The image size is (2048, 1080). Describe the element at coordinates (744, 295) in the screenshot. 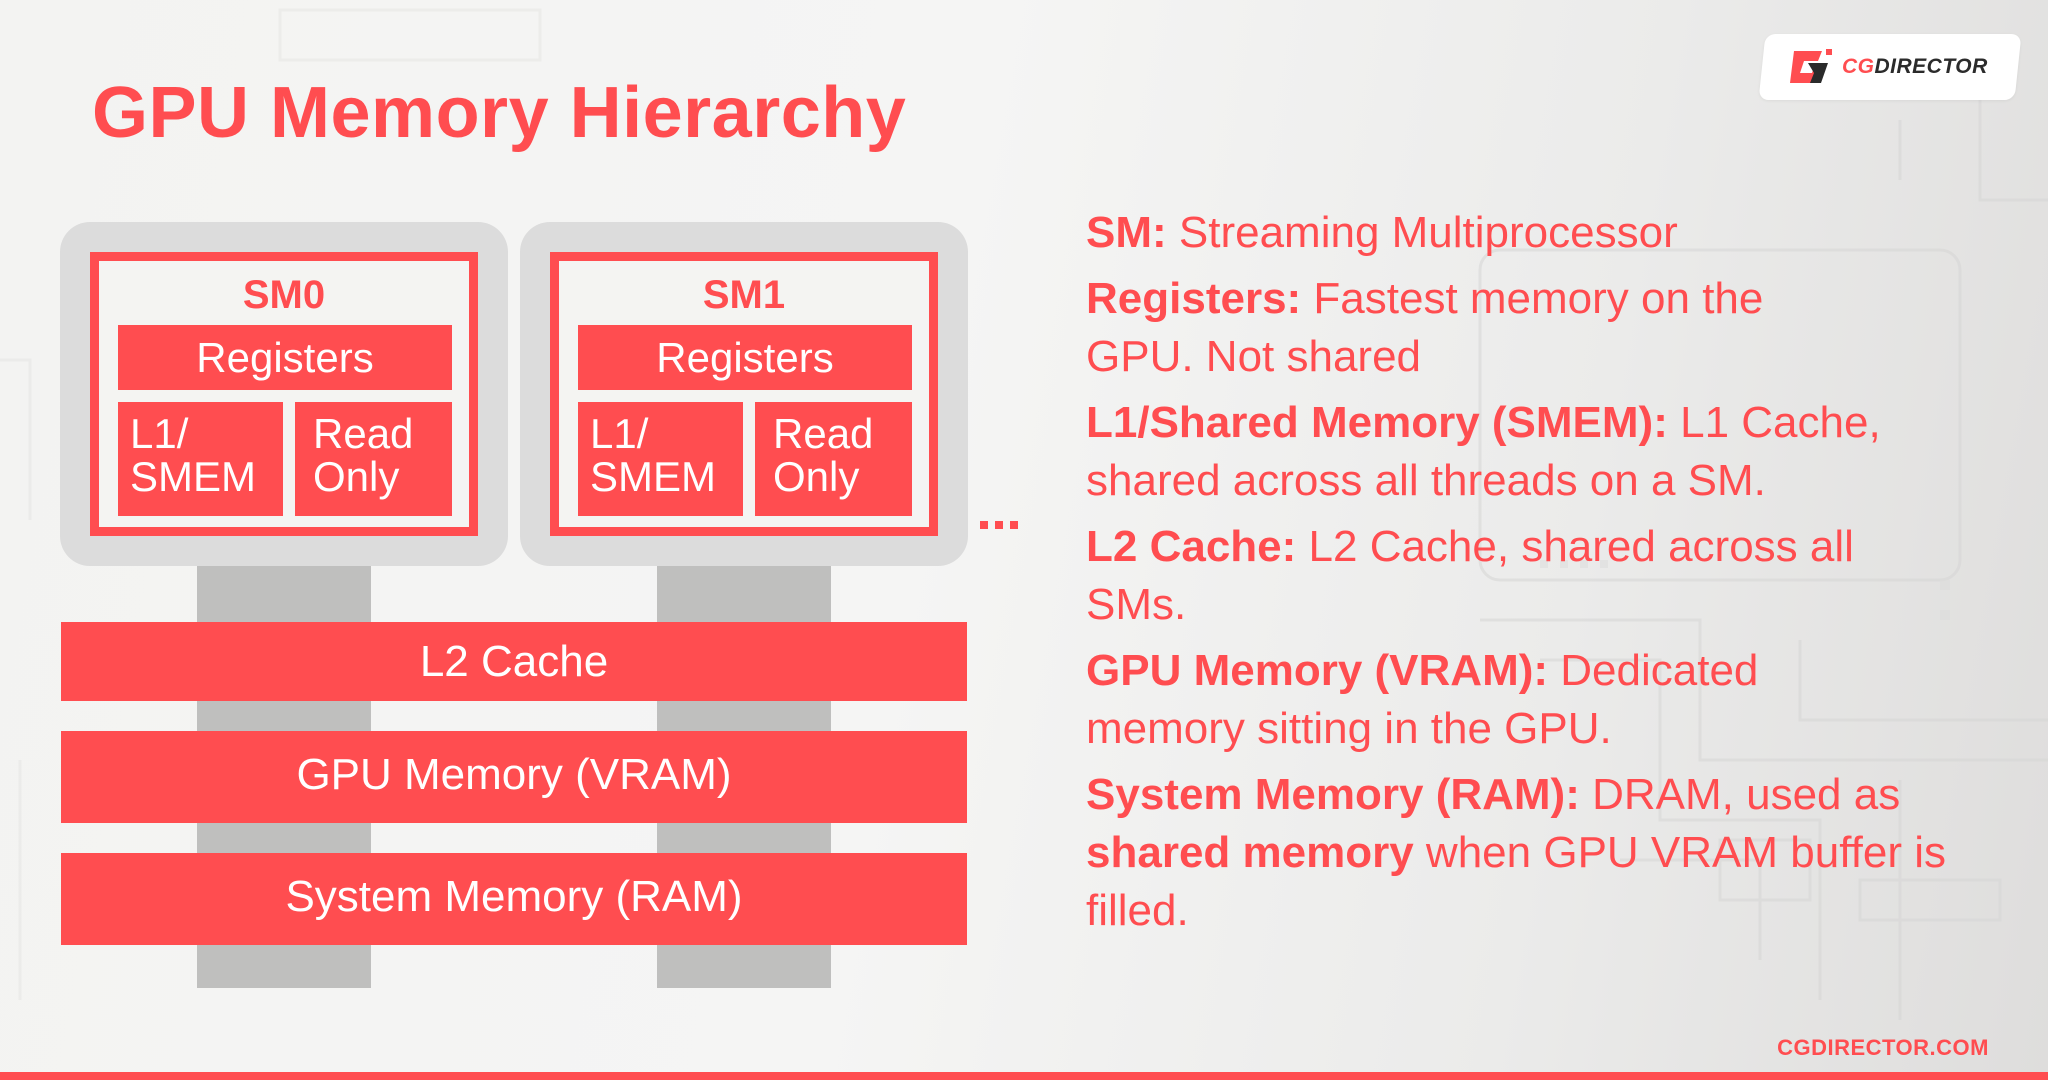

I see `sm1-label: SM1` at that location.